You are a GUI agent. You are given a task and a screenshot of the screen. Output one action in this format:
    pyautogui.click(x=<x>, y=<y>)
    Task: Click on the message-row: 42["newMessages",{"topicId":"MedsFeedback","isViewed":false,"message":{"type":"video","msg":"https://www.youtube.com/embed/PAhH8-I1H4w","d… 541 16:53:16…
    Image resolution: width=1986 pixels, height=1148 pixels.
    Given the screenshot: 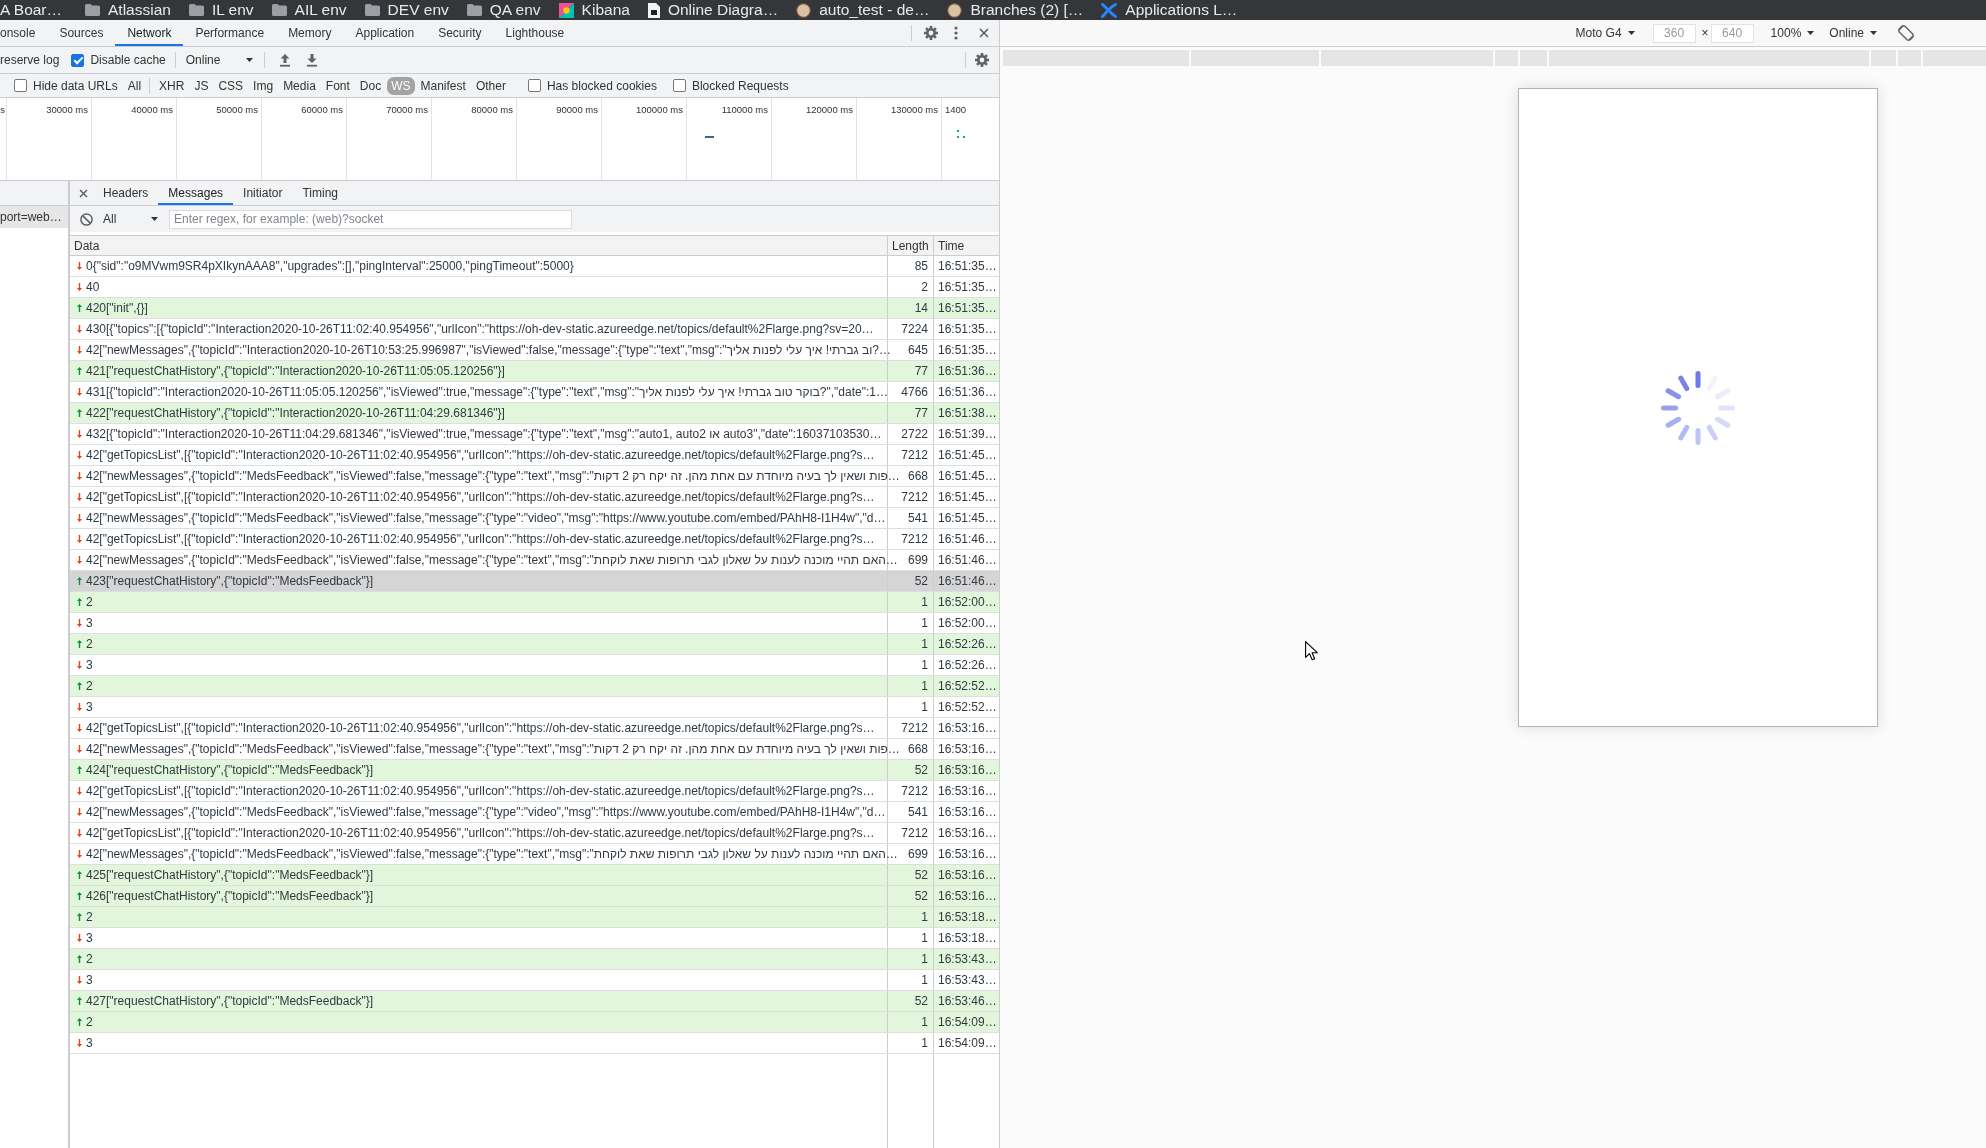 What is the action you would take?
    pyautogui.click(x=534, y=812)
    